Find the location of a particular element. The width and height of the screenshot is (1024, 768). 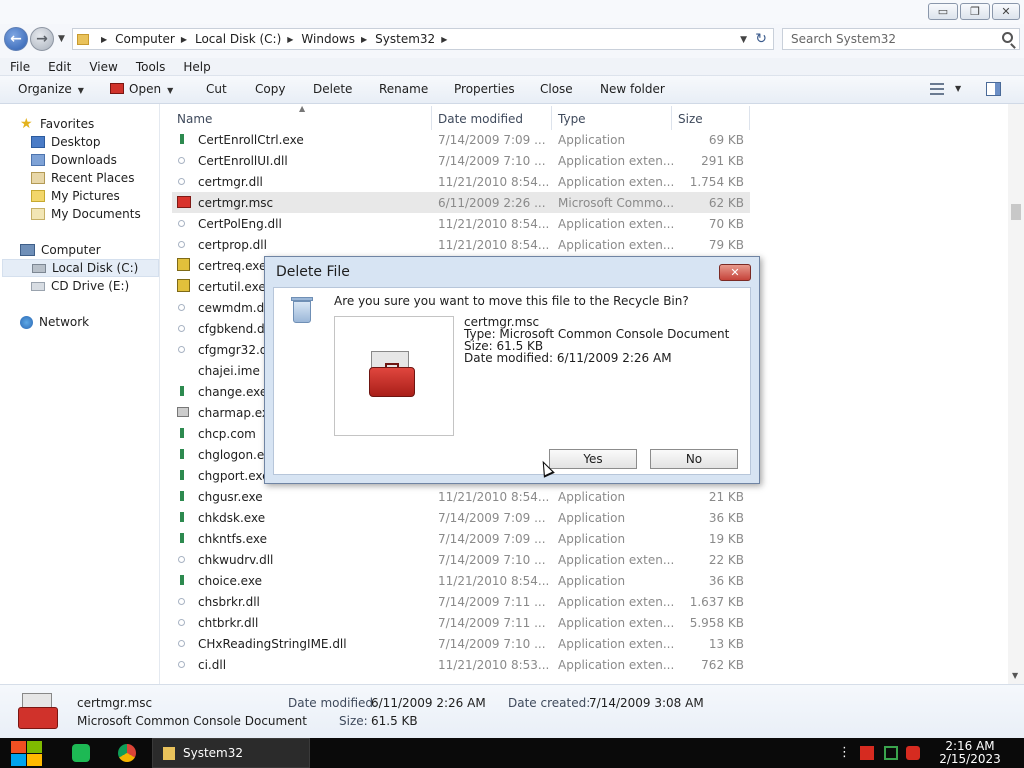

nav-favorites: ★ Favorites is located at coordinates (57, 124).